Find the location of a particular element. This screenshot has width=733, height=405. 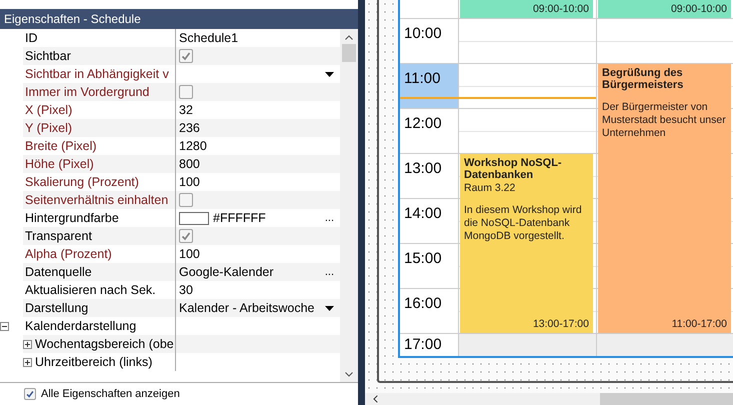

property-label: ID is located at coordinates (31, 38).